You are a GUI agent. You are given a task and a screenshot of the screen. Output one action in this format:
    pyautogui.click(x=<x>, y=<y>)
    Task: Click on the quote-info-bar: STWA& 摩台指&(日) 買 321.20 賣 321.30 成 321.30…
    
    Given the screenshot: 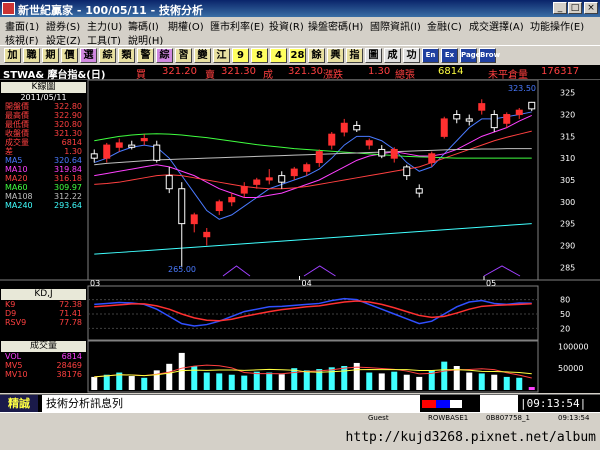 What is the action you would take?
    pyautogui.click(x=300, y=73)
    